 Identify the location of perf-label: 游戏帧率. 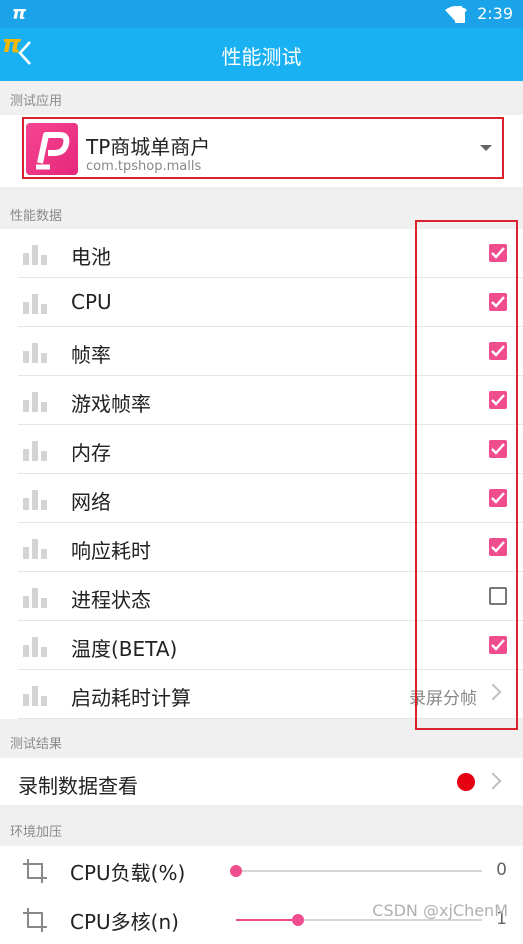
(111, 404).